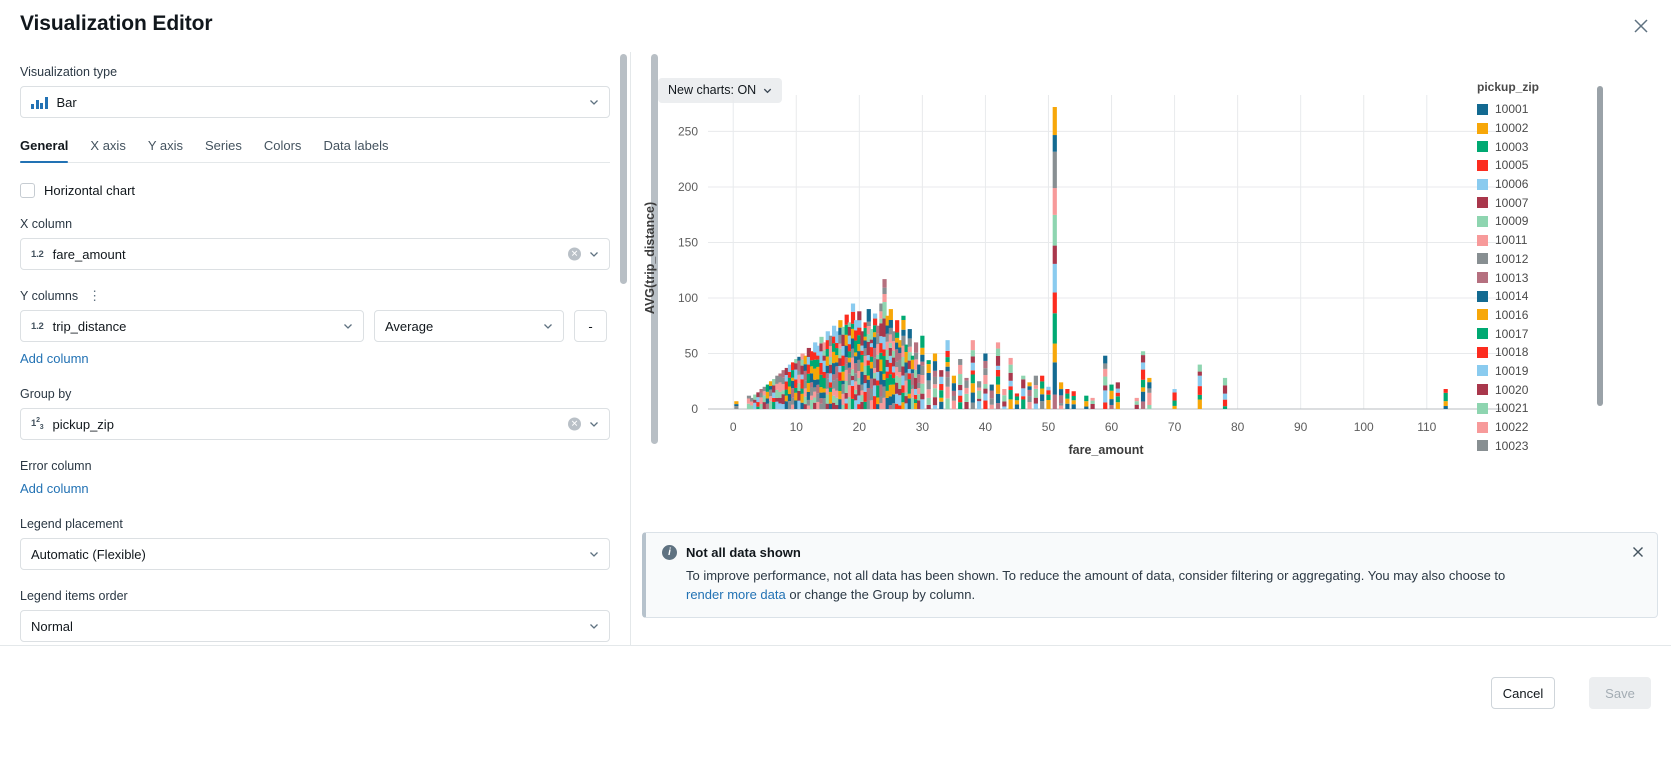 The height and width of the screenshot is (763, 1671). Describe the element at coordinates (315, 190) in the screenshot. I see `horizontal-chart-row: Horizontal chart` at that location.